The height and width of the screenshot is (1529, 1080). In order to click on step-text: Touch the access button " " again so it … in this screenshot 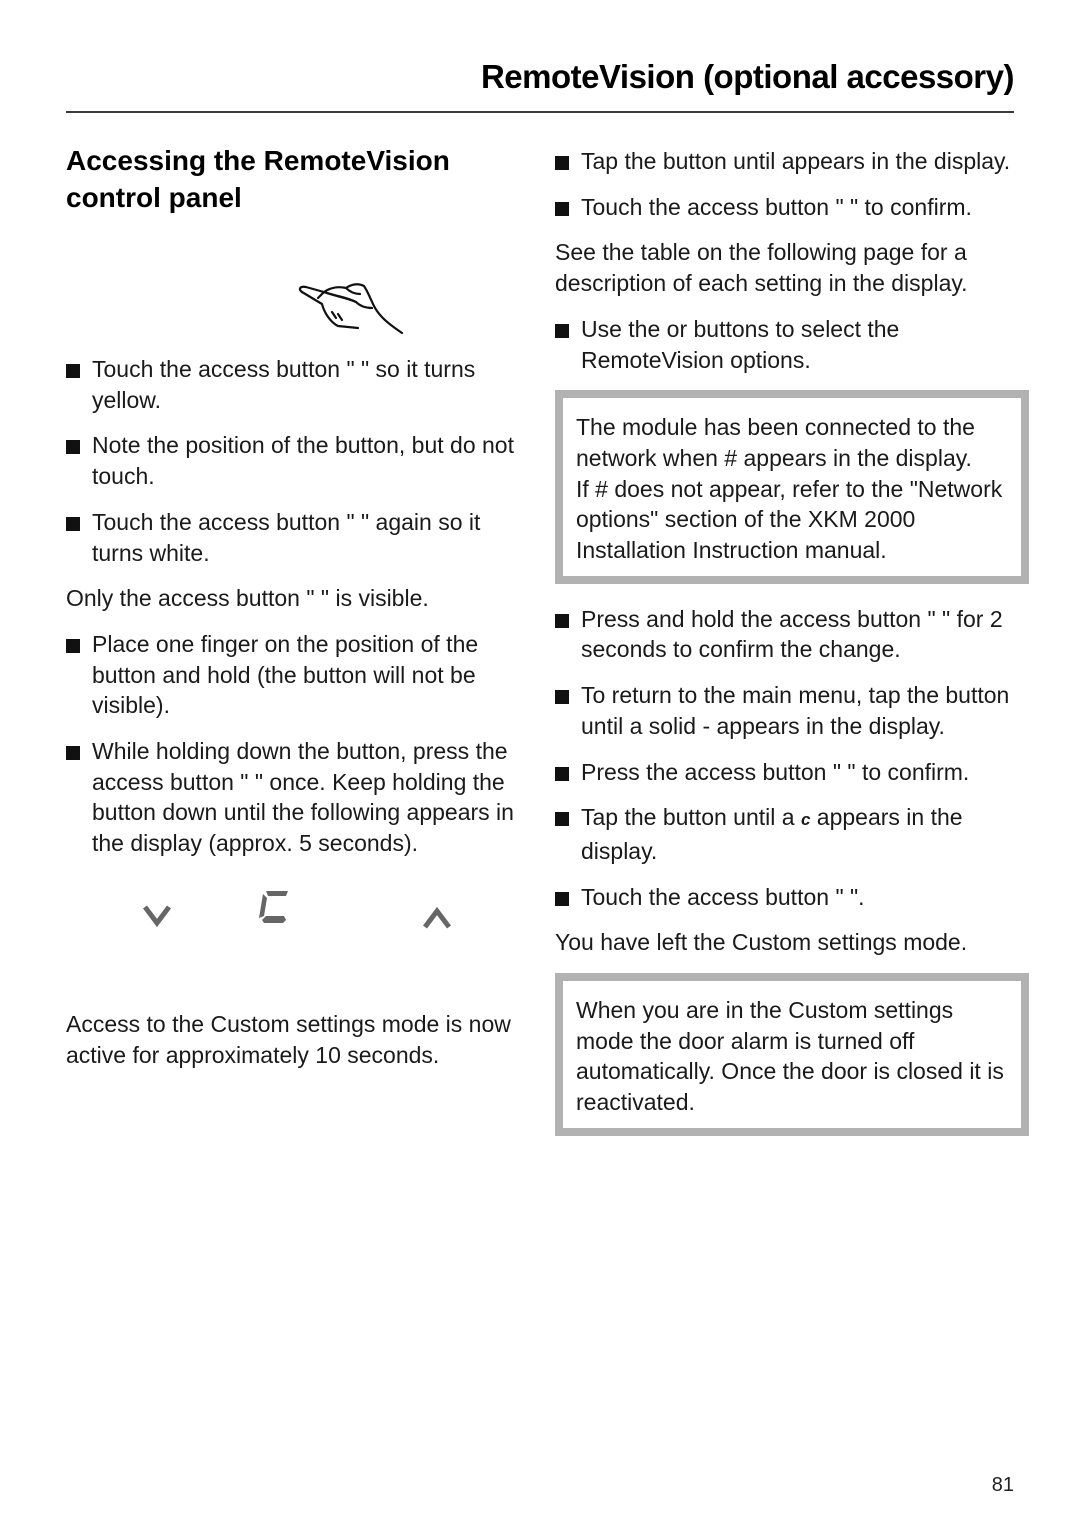, I will do `click(286, 537)`.